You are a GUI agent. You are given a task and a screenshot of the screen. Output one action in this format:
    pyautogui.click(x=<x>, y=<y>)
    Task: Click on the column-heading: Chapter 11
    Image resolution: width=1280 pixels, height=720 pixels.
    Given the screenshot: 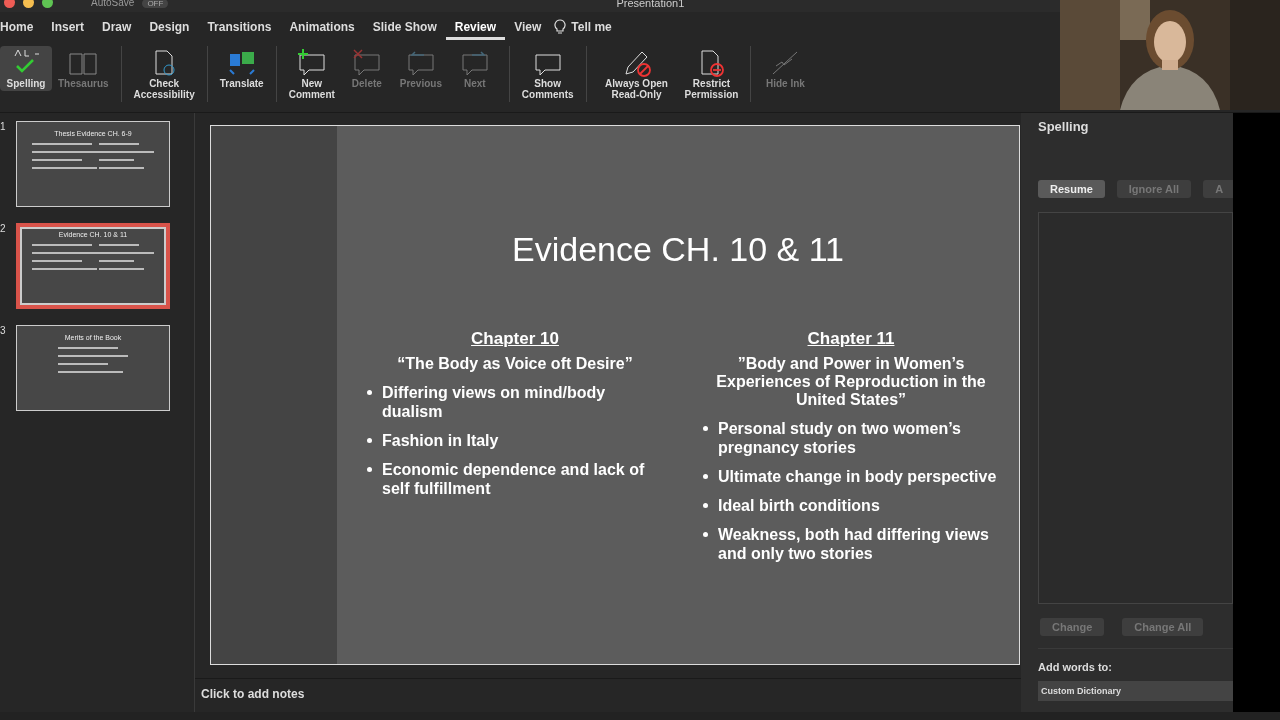 What is the action you would take?
    pyautogui.click(x=851, y=339)
    